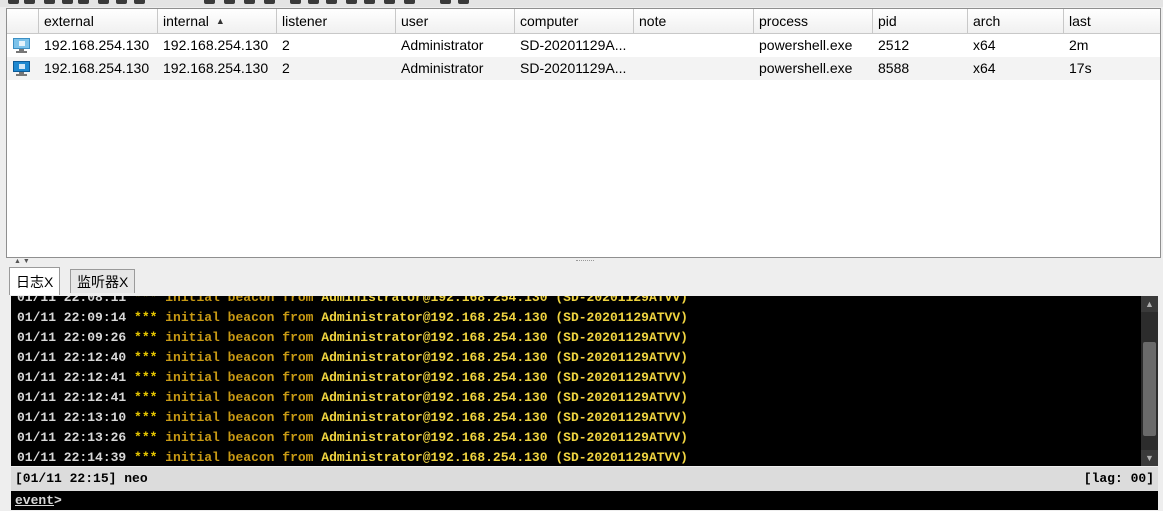 The height and width of the screenshot is (511, 1163). I want to click on column-header-process: process, so click(813, 21).